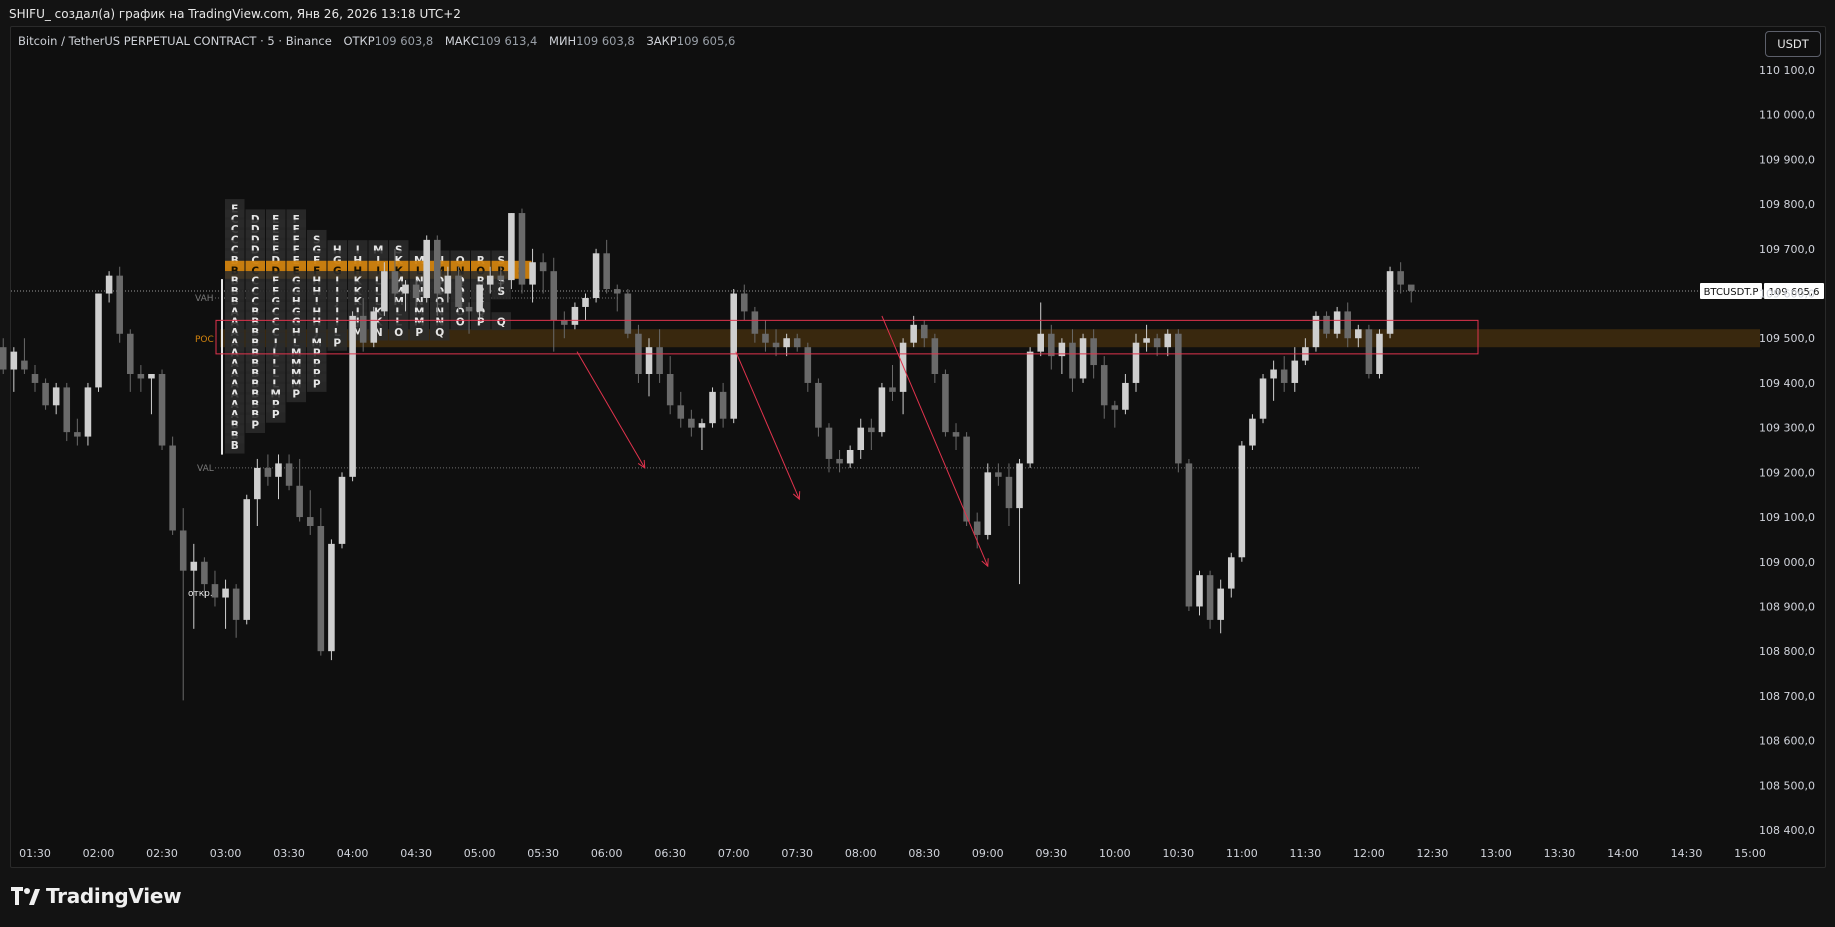 This screenshot has height=927, width=1835. Describe the element at coordinates (1787, 741) in the screenshot. I see `y-tick-label: 108 600,0` at that location.